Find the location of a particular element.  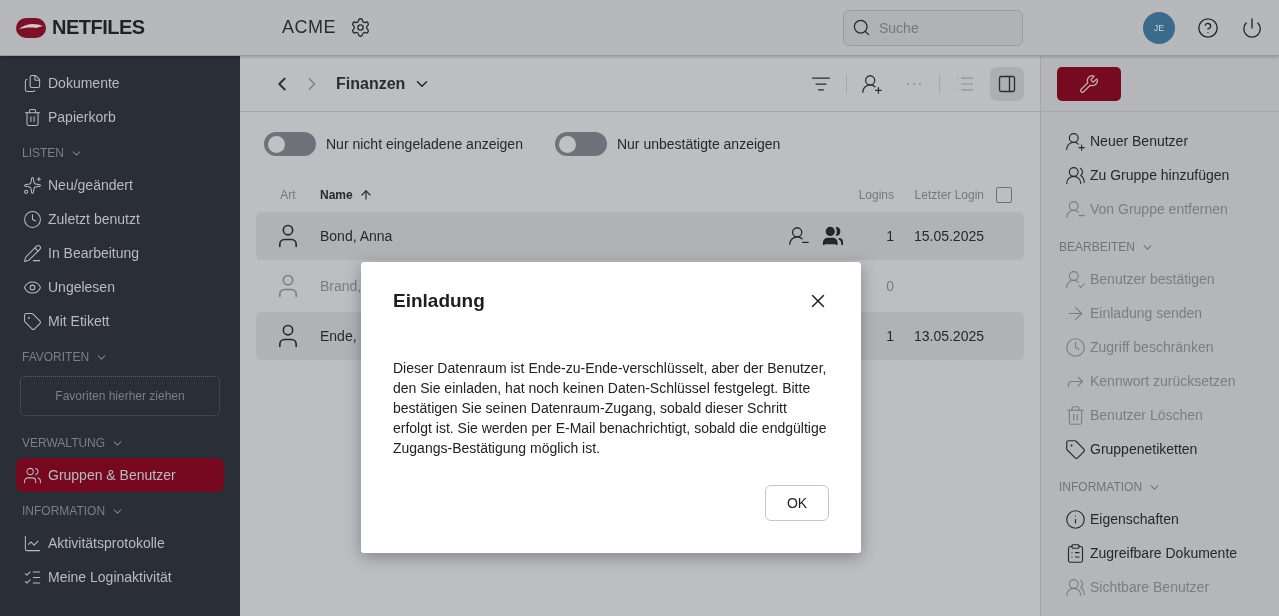

name-cell: Brand, is located at coordinates (341, 286).